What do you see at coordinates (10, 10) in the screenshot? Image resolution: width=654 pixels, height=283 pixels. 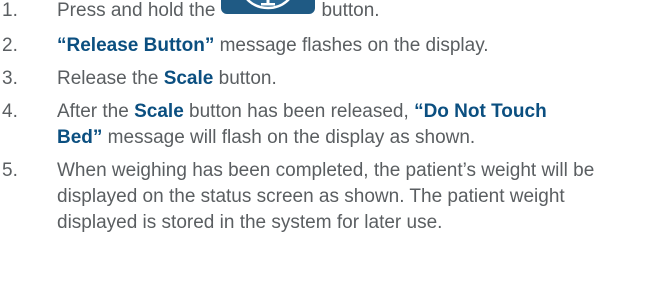 I see `step-number: 1.` at bounding box center [10, 10].